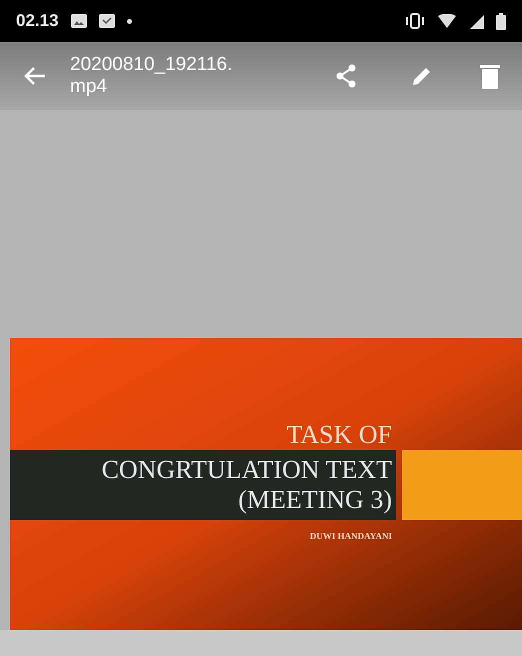  I want to click on back-arrow-icon, so click(35, 76).